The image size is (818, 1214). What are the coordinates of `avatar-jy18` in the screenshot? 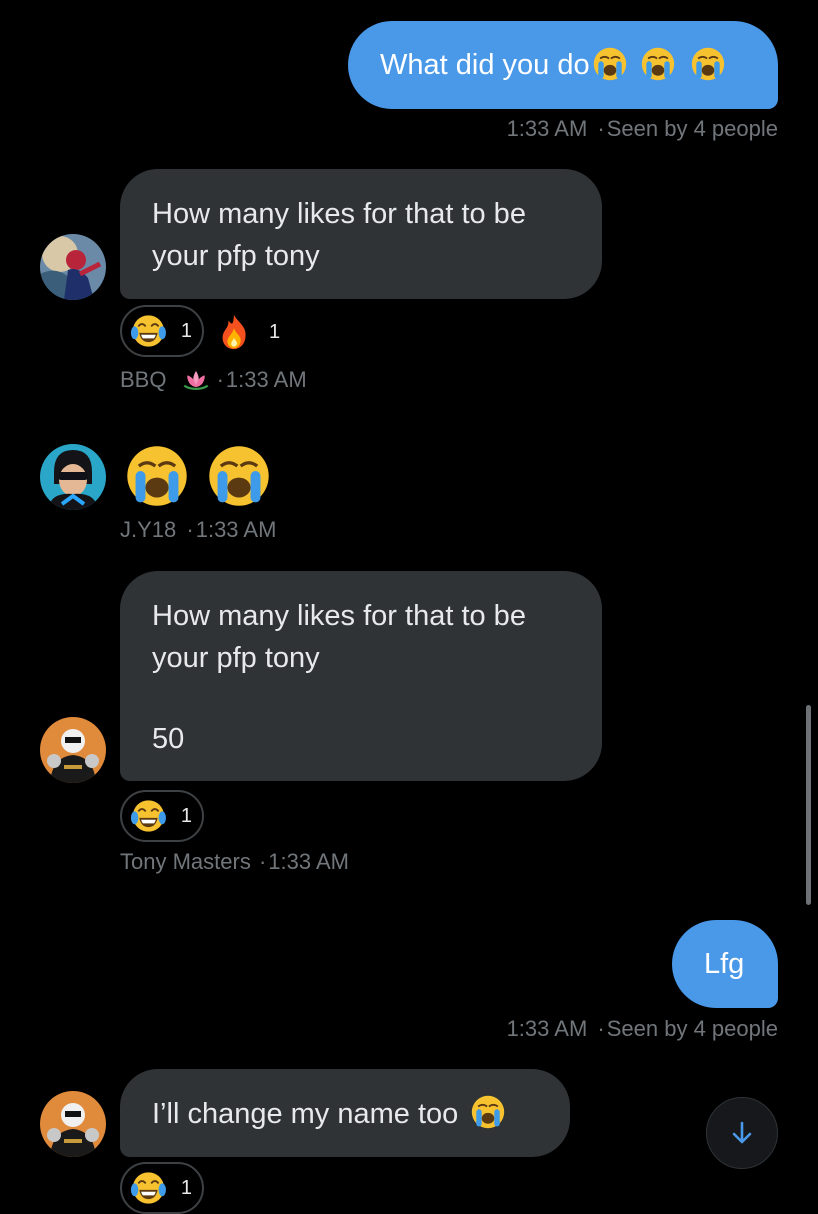 It's located at (73, 477).